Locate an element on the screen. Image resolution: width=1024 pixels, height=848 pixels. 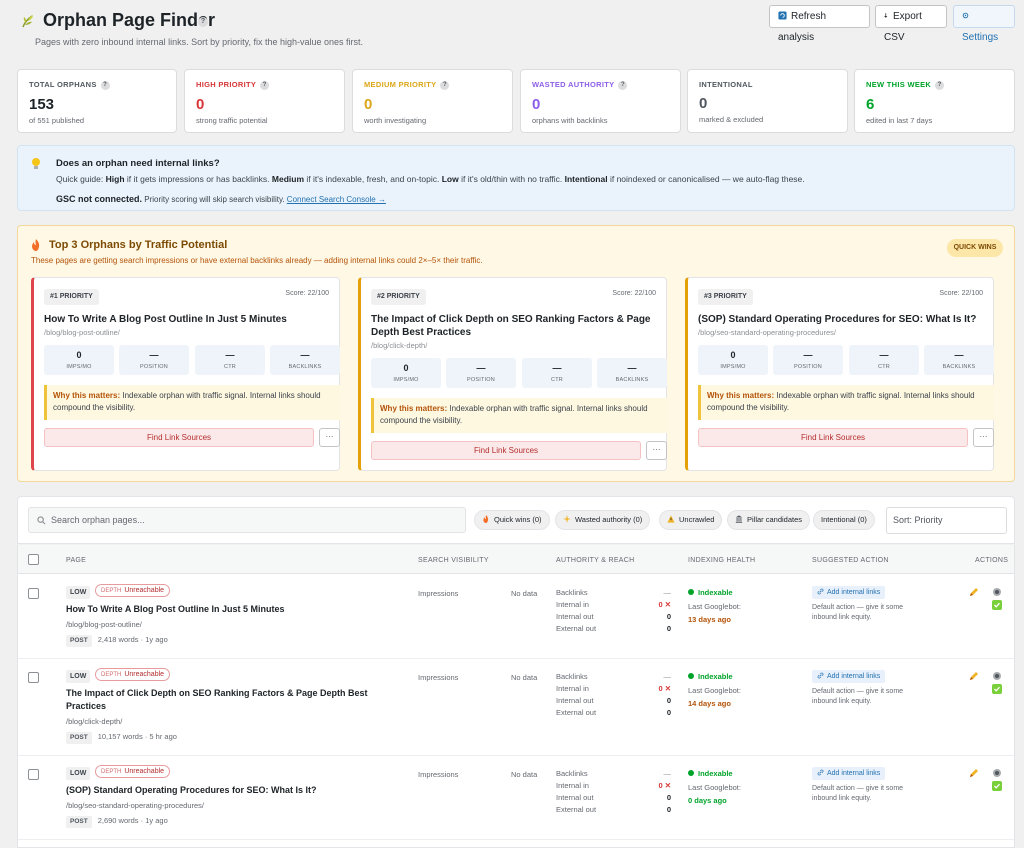
search-box is located at coordinates (247, 520).